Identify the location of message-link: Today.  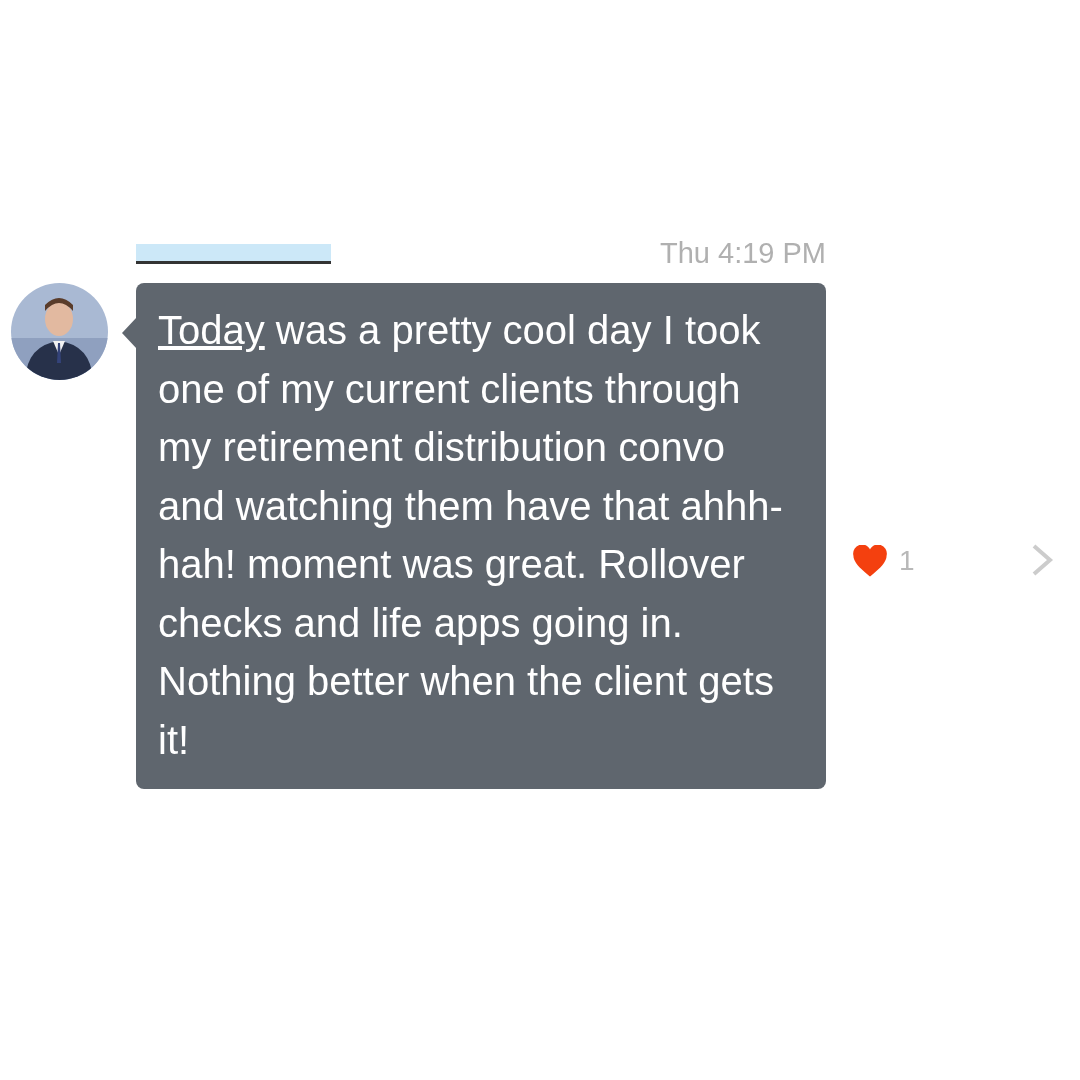
(211, 330).